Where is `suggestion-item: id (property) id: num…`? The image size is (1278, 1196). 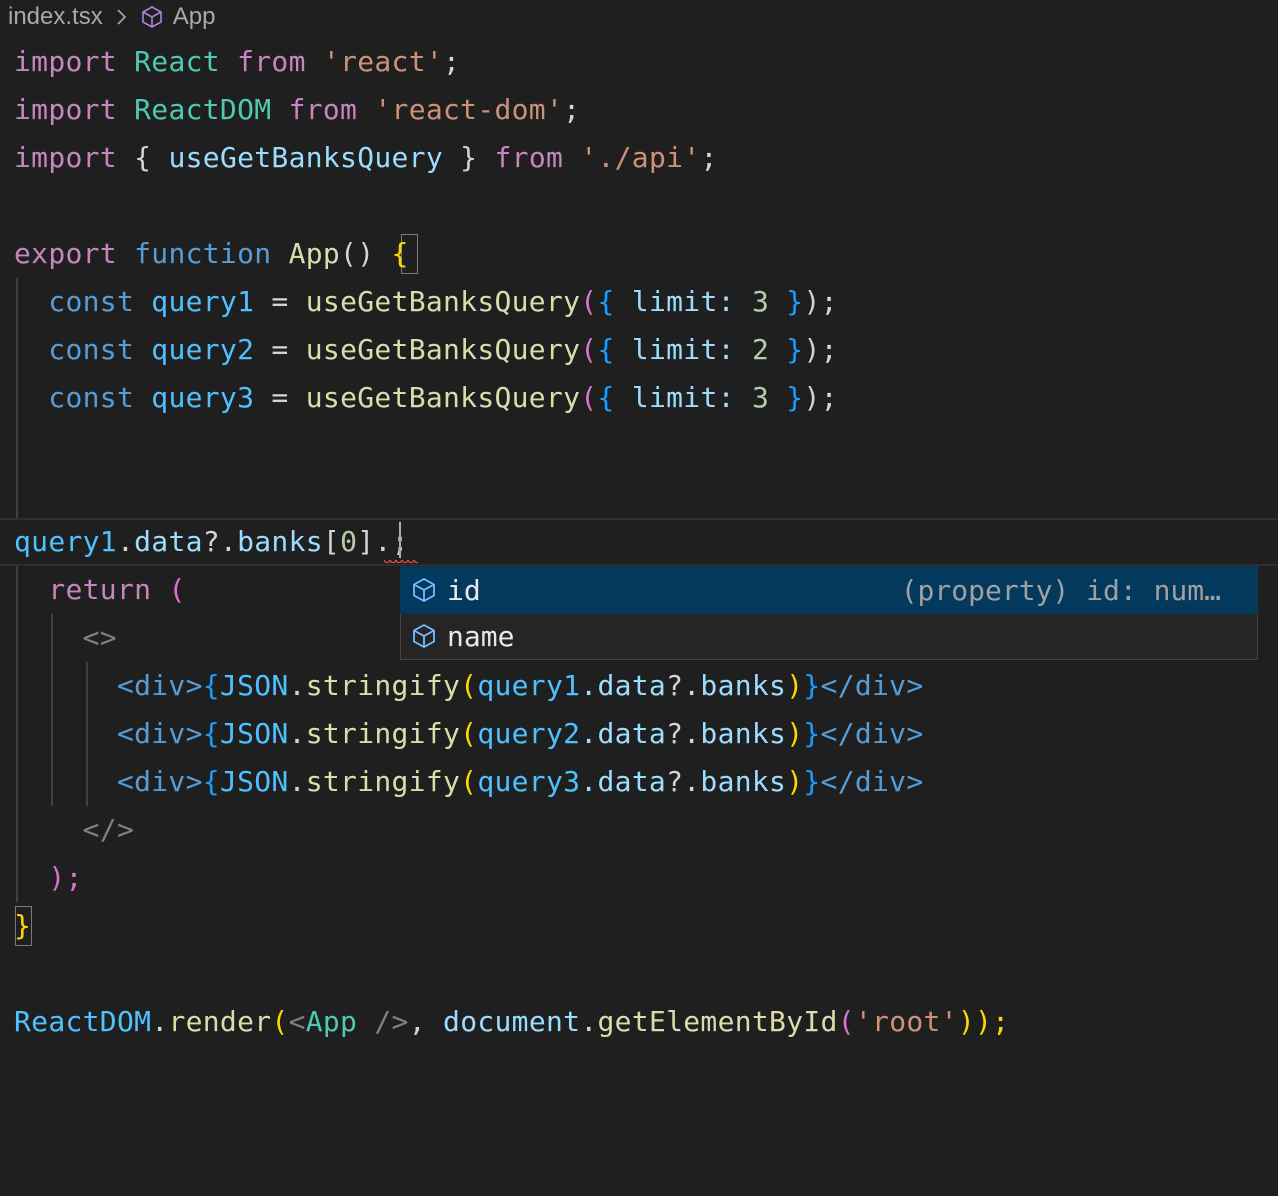
suggestion-item: id (property) id: num… is located at coordinates (829, 590).